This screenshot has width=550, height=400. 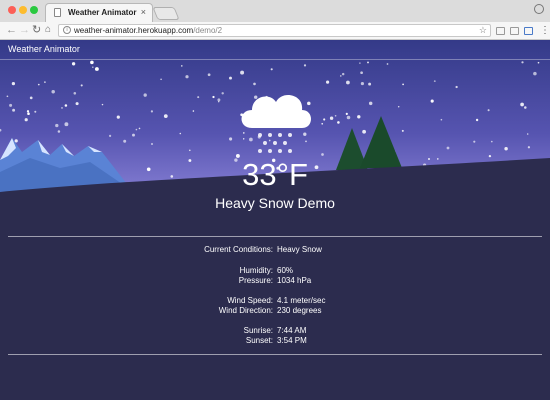 I want to click on app-name: Weather Animator, so click(x=44, y=49).